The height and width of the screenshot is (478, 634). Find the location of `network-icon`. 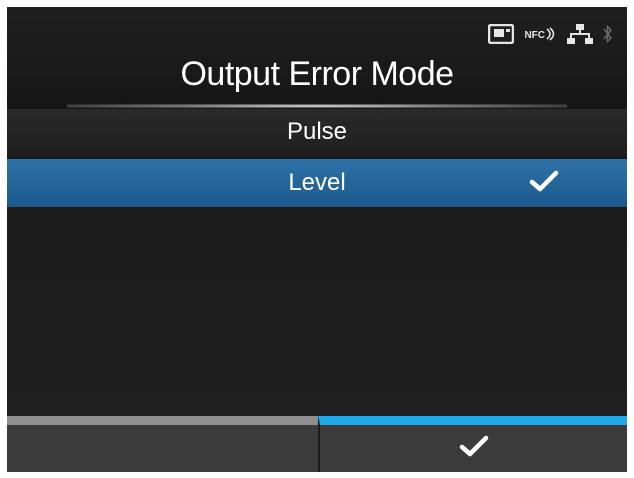

network-icon is located at coordinates (580, 34).